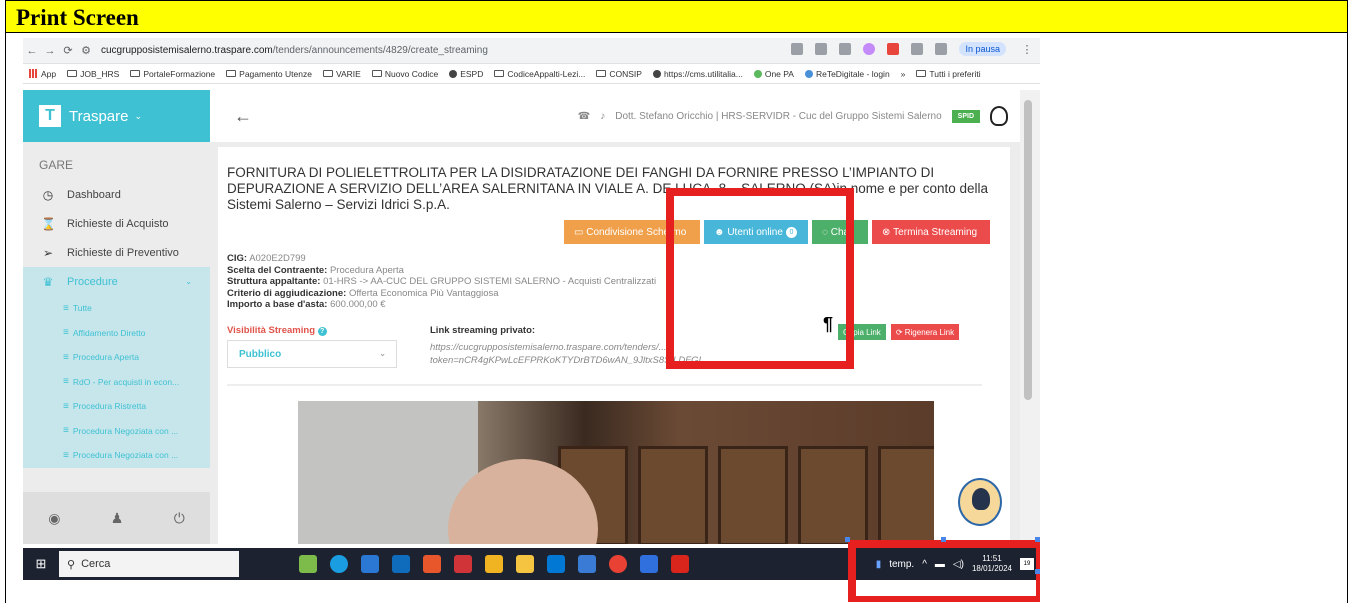 The height and width of the screenshot is (603, 1353). I want to click on help-circle-icon: ?, so click(322, 331).